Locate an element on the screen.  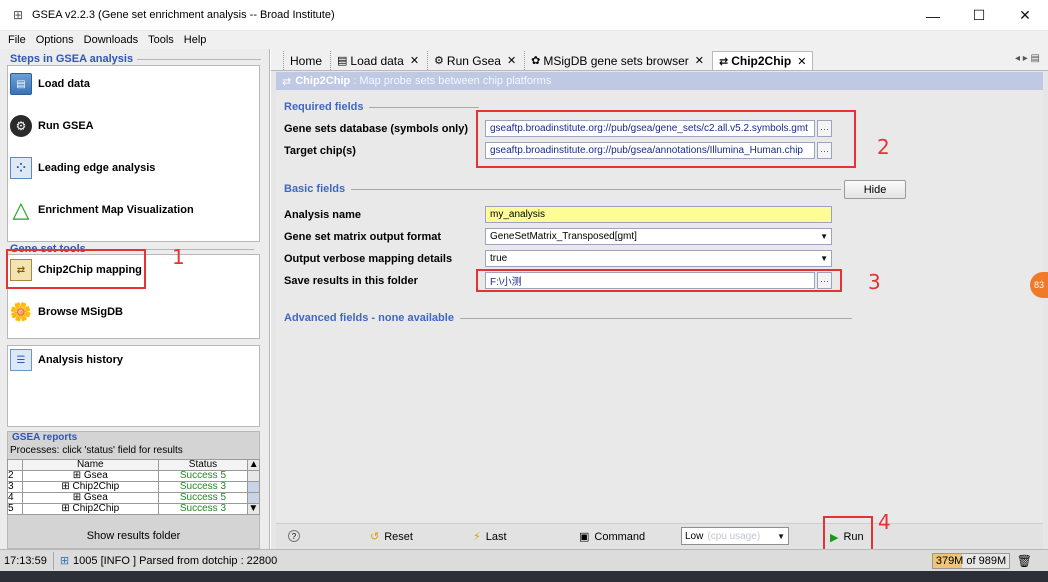
tab-label: Load data is located at coordinates (377, 60).